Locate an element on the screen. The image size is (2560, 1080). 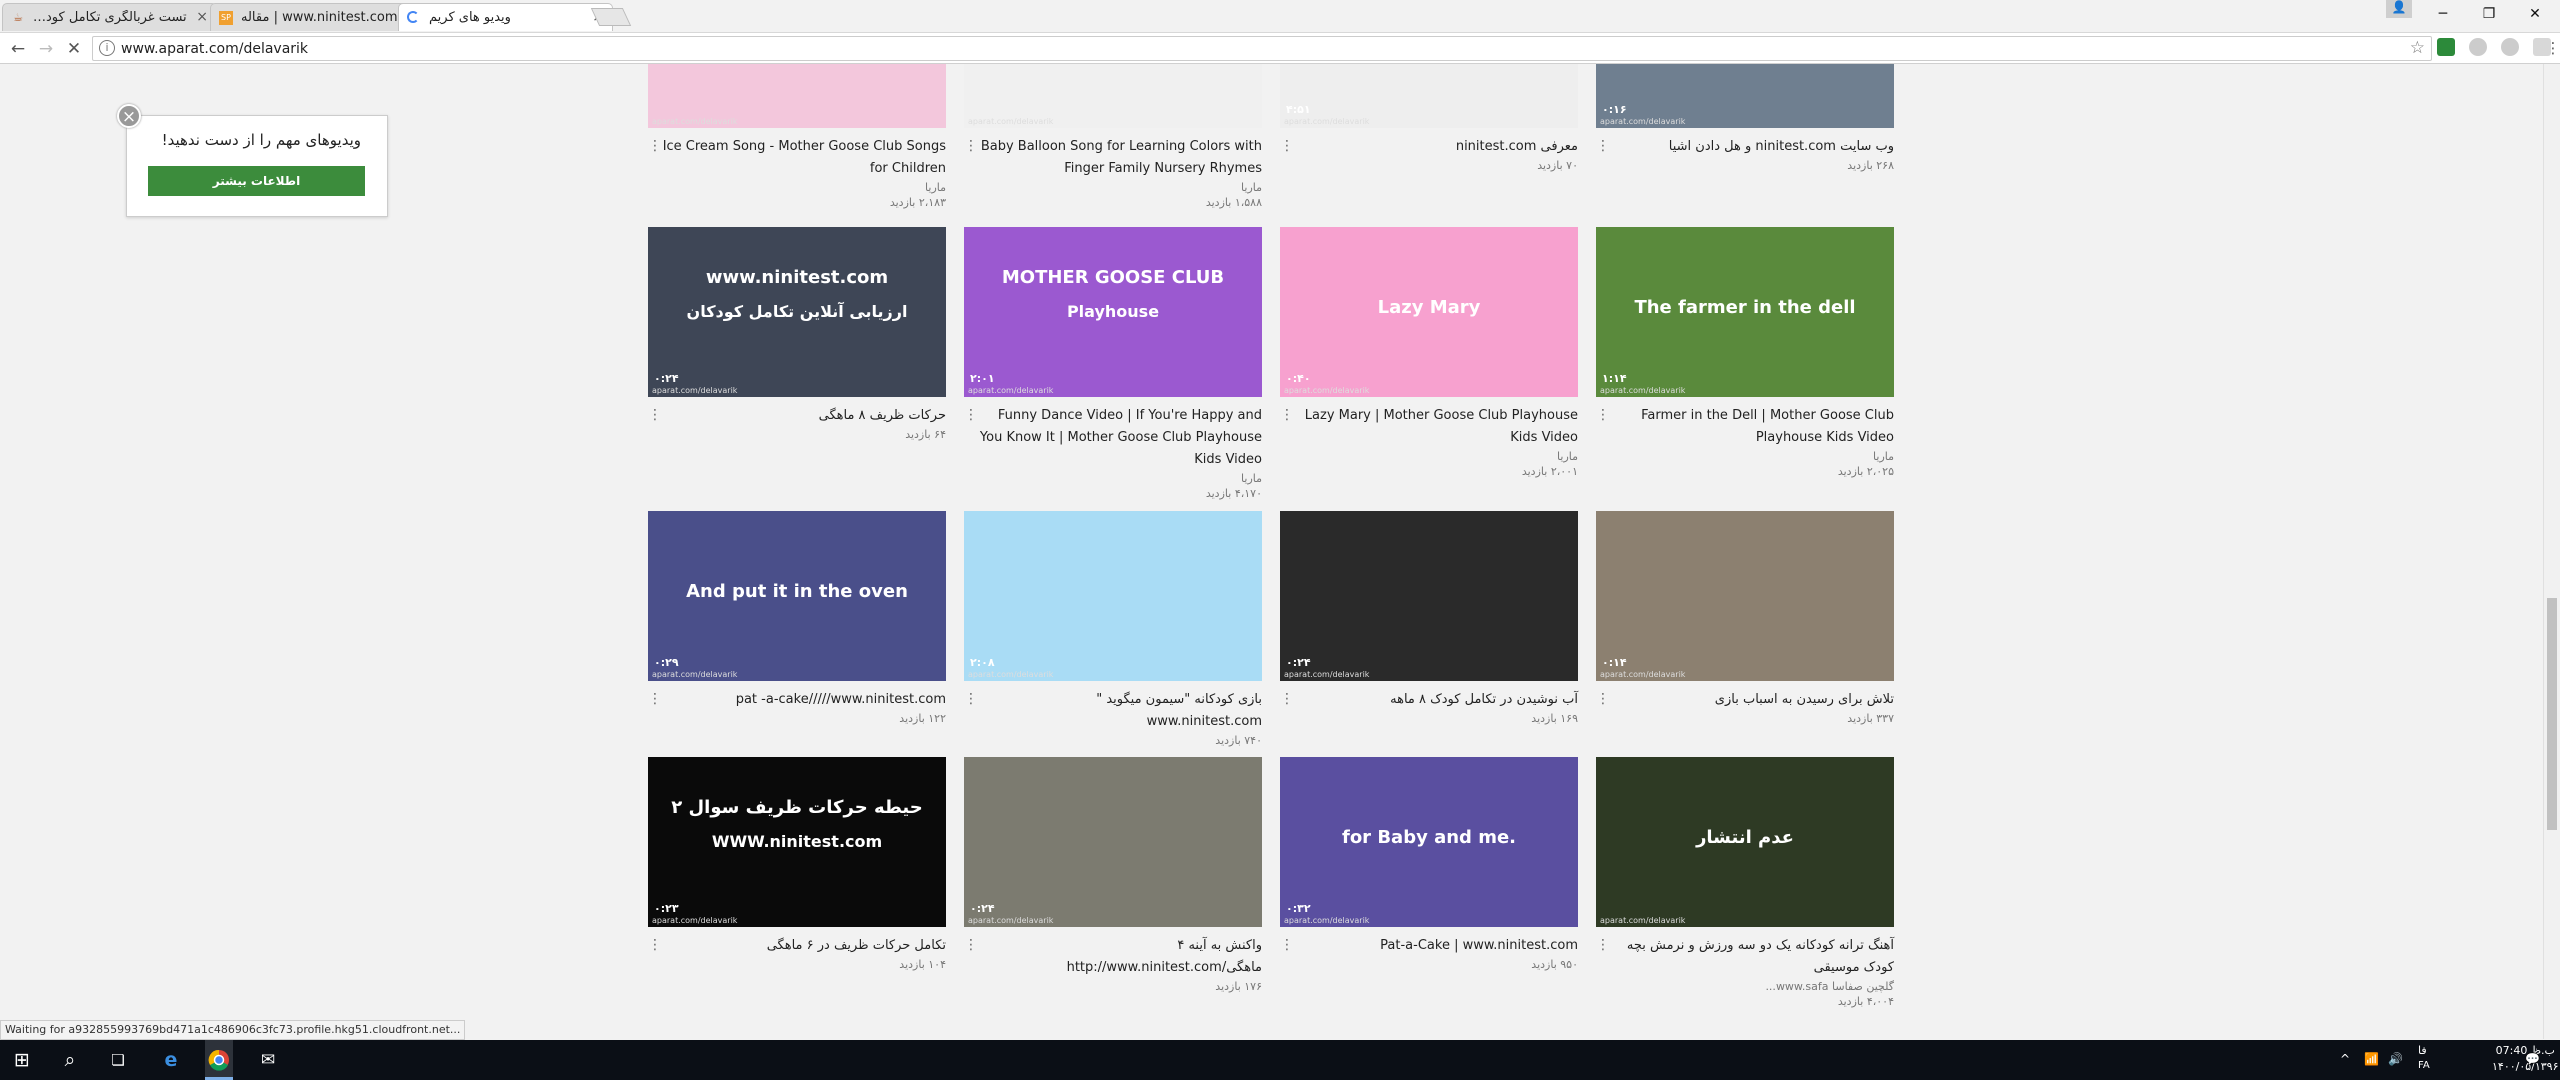
video-thumbnail: ۲:۰۸ aparat.com/delavarik is located at coordinates (1113, 596).